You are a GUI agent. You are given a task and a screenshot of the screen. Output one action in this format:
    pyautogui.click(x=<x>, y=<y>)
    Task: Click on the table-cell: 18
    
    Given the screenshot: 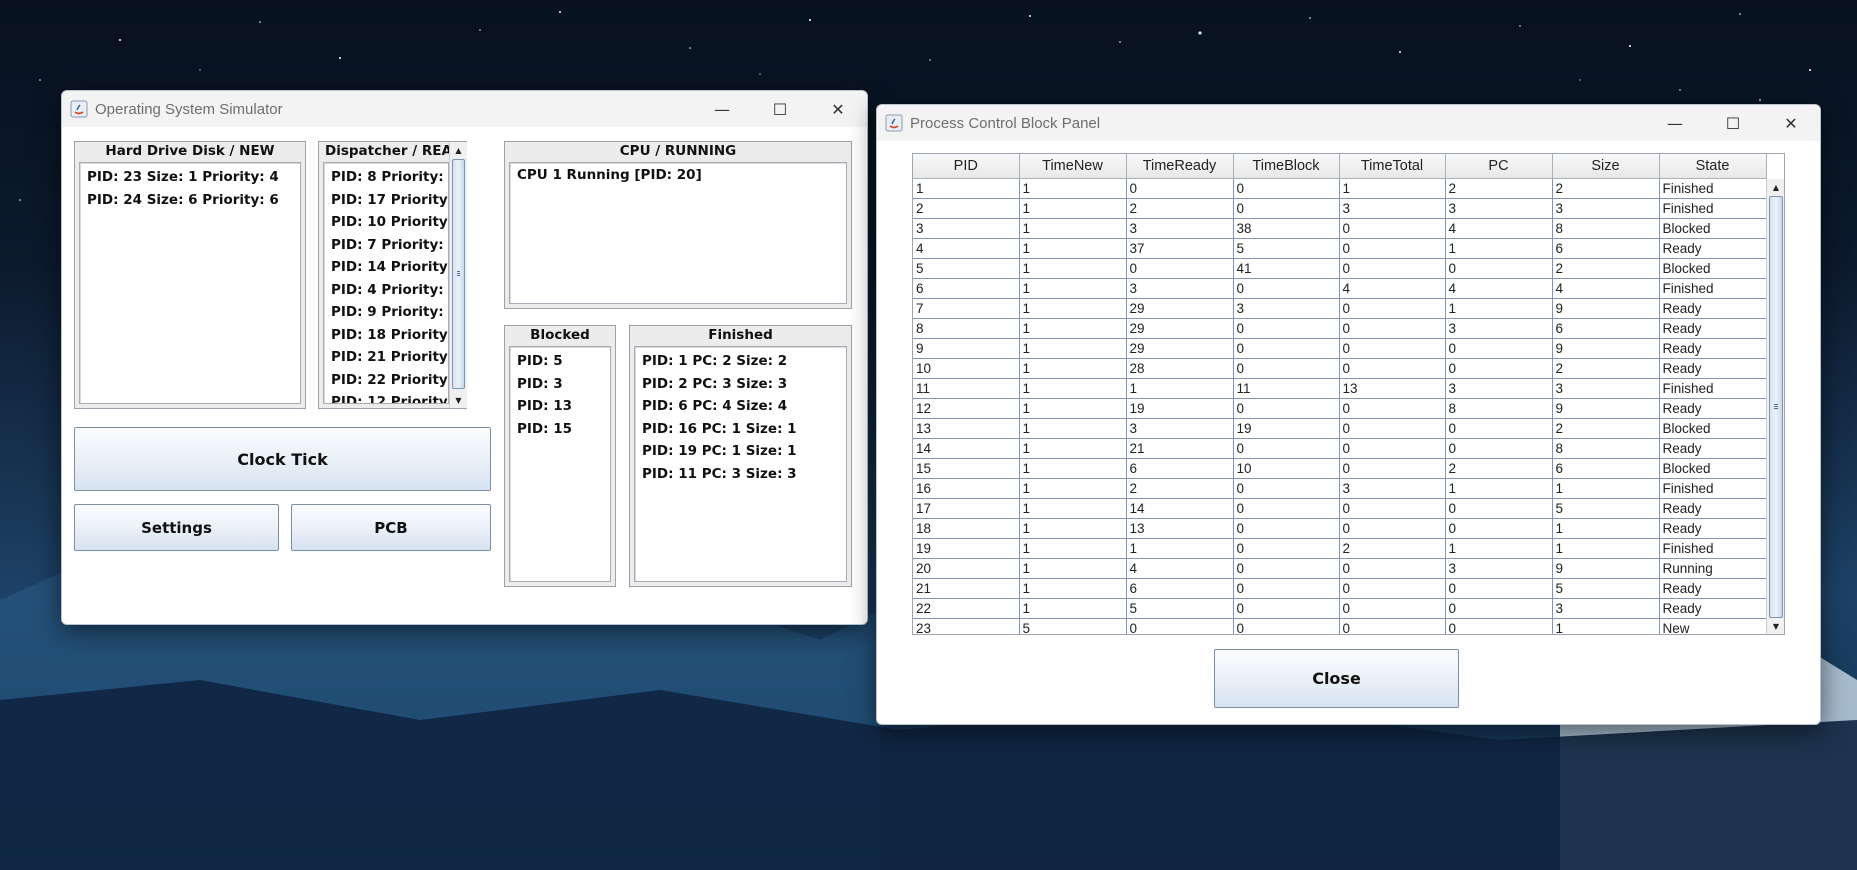 What is the action you would take?
    pyautogui.click(x=966, y=528)
    